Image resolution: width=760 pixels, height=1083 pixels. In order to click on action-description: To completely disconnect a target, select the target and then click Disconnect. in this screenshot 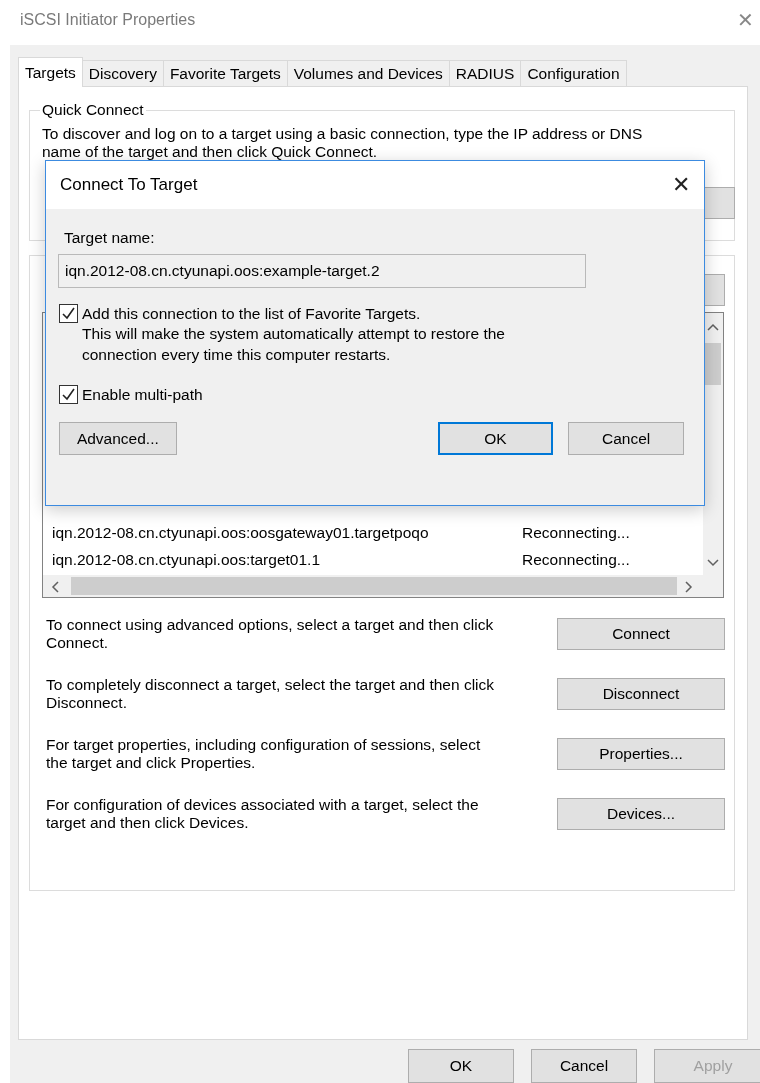, I will do `click(271, 694)`.